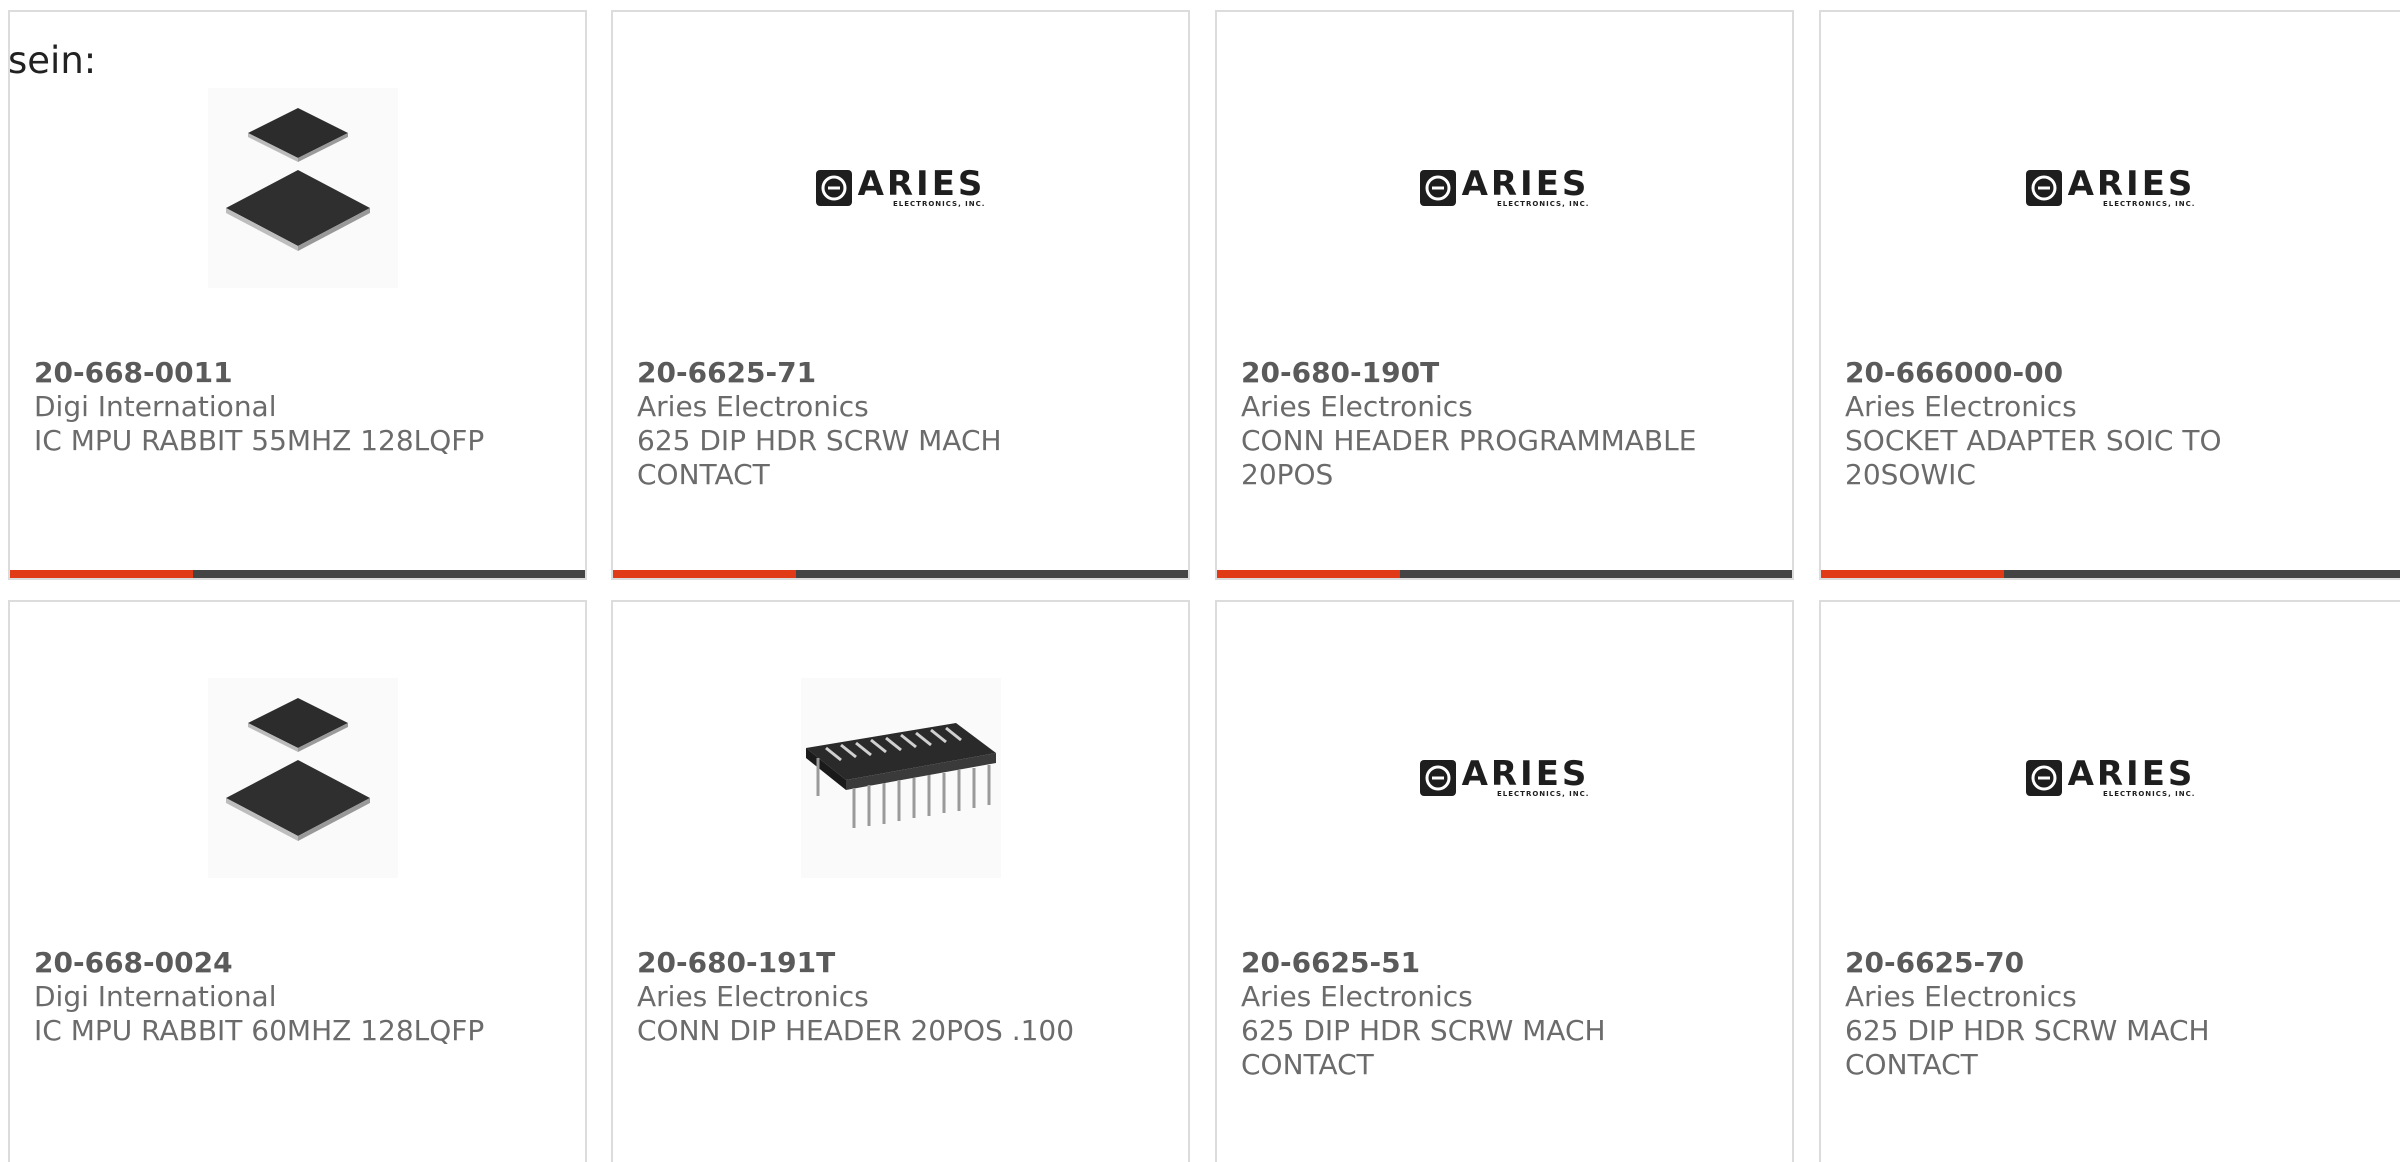 The image size is (2400, 1162). I want to click on dip-header-image, so click(901, 778).